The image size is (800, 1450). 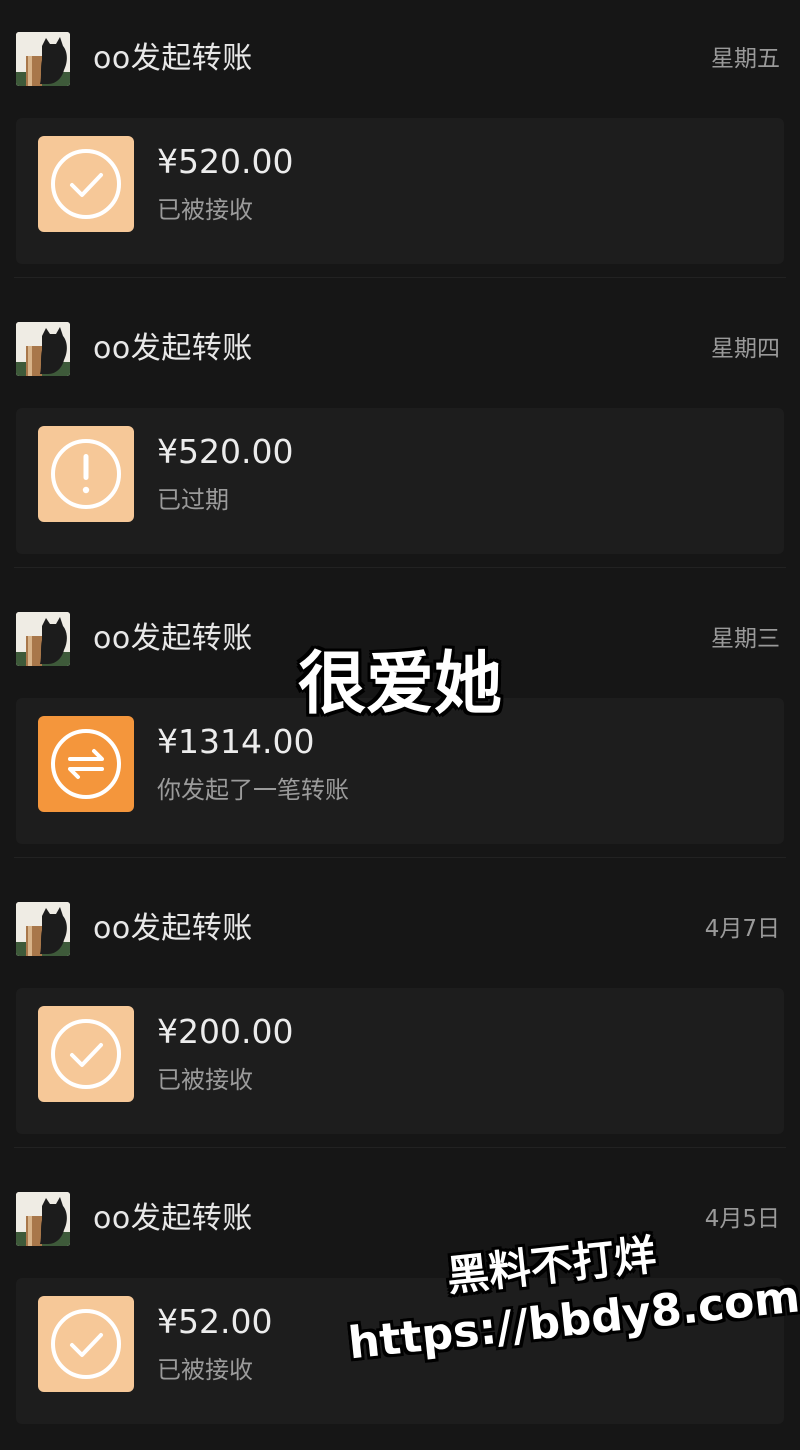 I want to click on transfer-arrows-icon, so click(x=86, y=764).